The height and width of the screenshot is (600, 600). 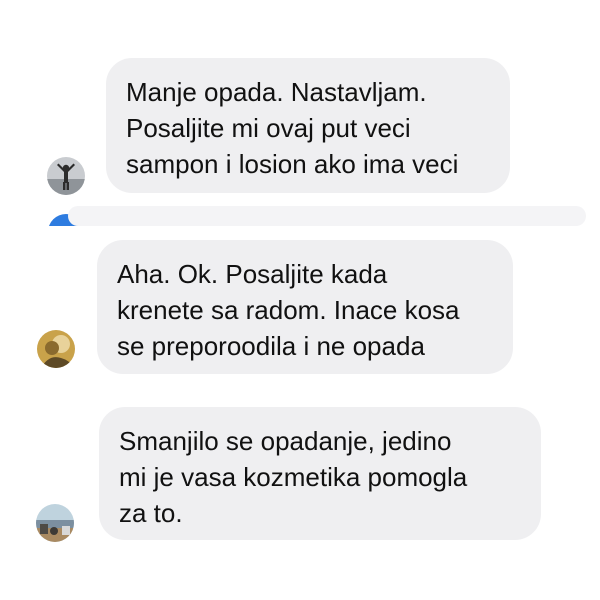 I want to click on message-text-line: Smanjilo se opadanje, jedino, so click(x=285, y=441).